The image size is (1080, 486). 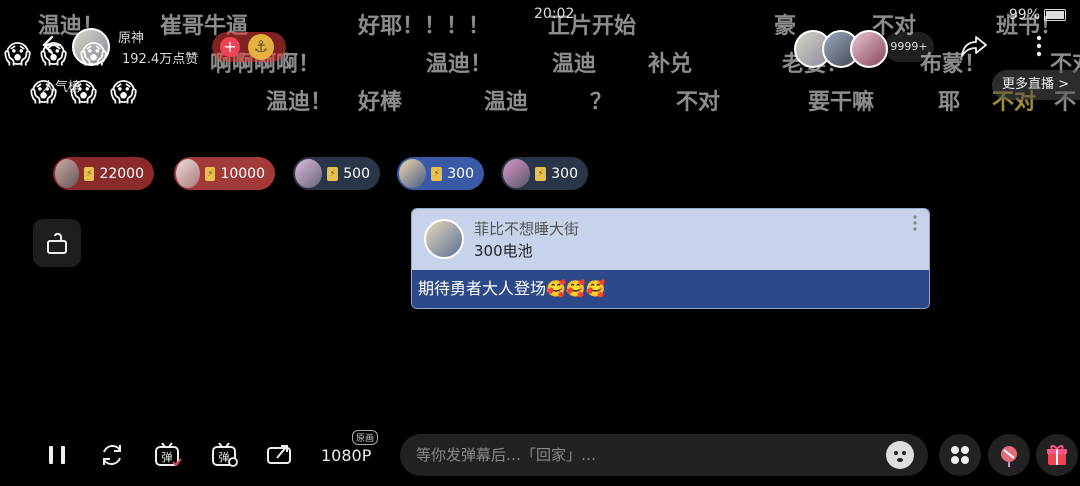 I want to click on danmaku-settings-icon: 弹, so click(x=225, y=454).